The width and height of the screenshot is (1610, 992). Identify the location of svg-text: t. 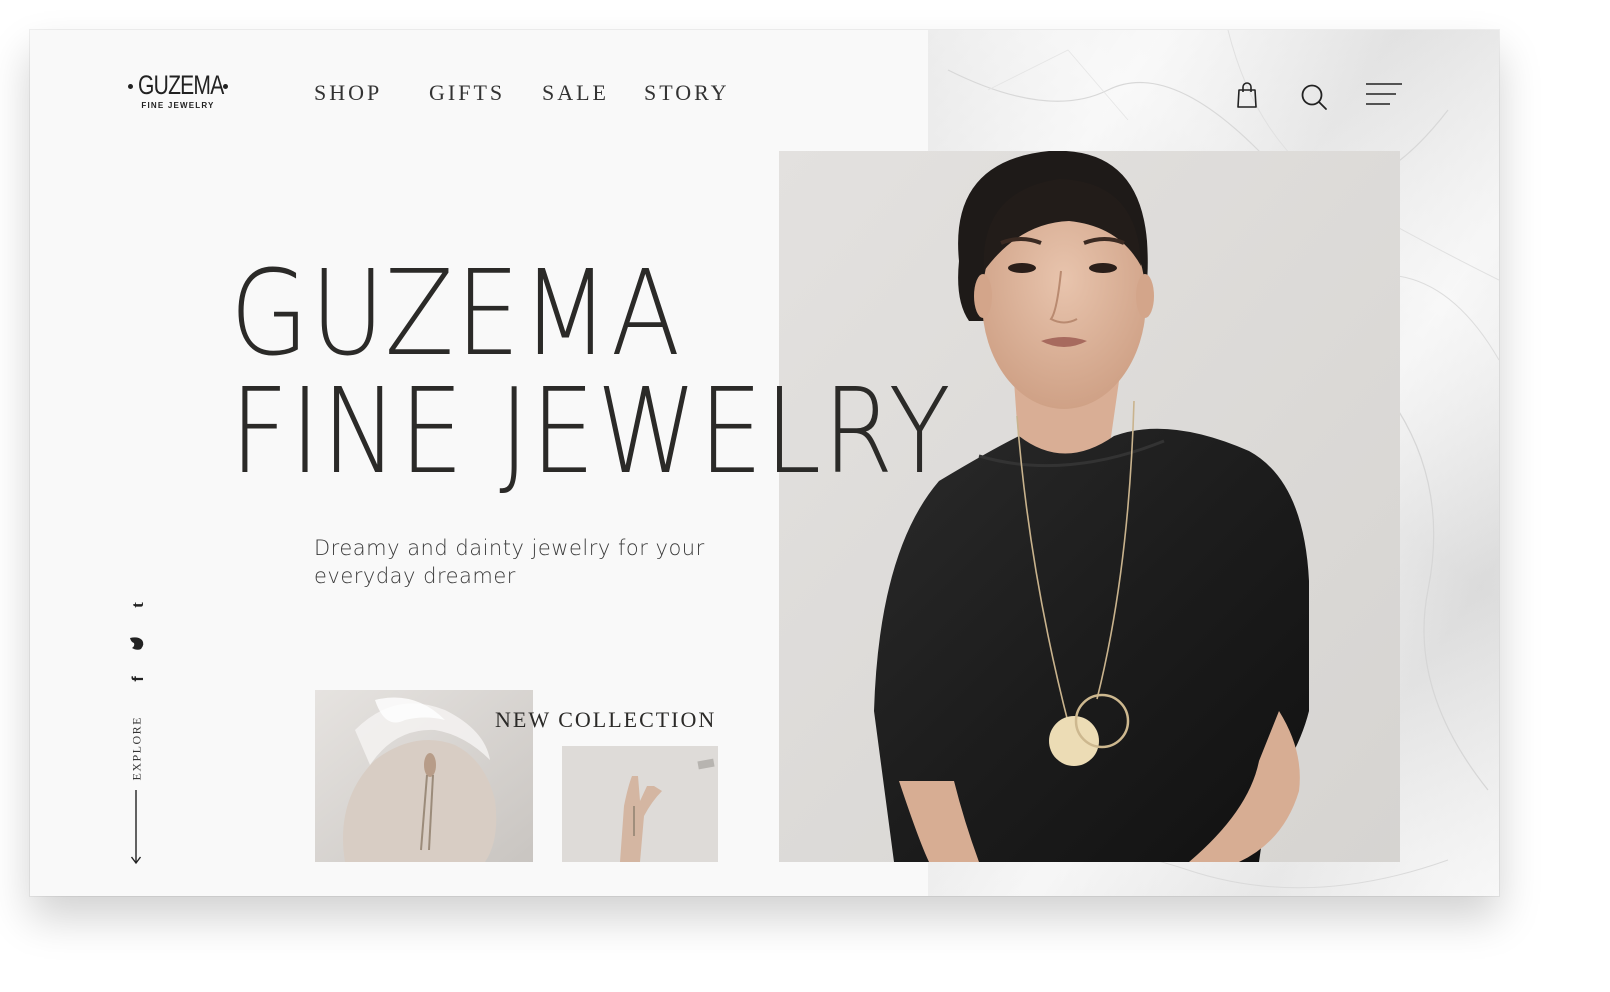
(137, 605).